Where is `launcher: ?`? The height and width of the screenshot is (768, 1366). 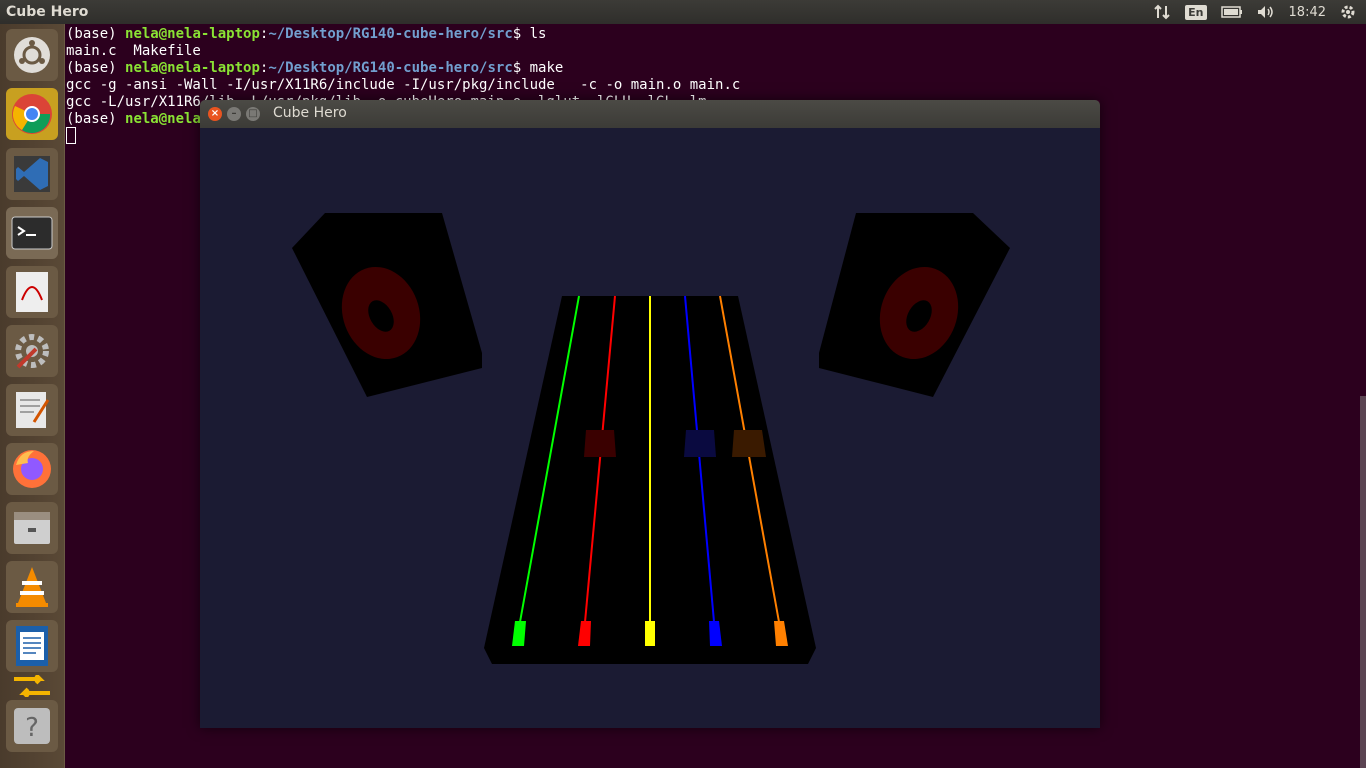 launcher: ? is located at coordinates (32, 396).